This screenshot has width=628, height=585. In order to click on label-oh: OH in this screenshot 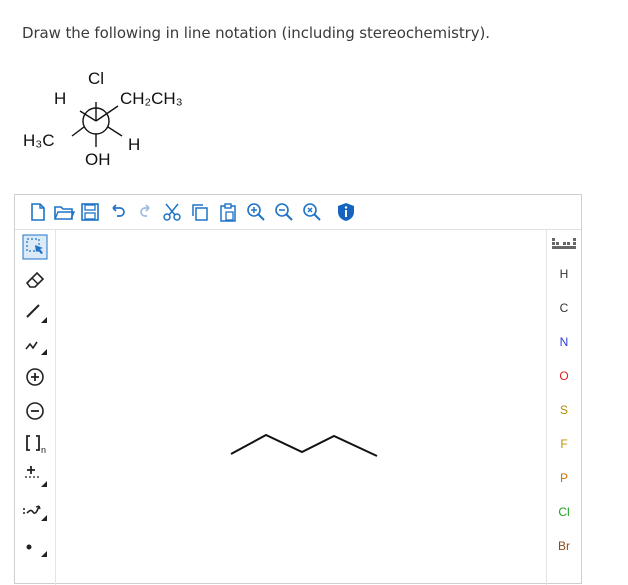, I will do `click(98, 159)`.